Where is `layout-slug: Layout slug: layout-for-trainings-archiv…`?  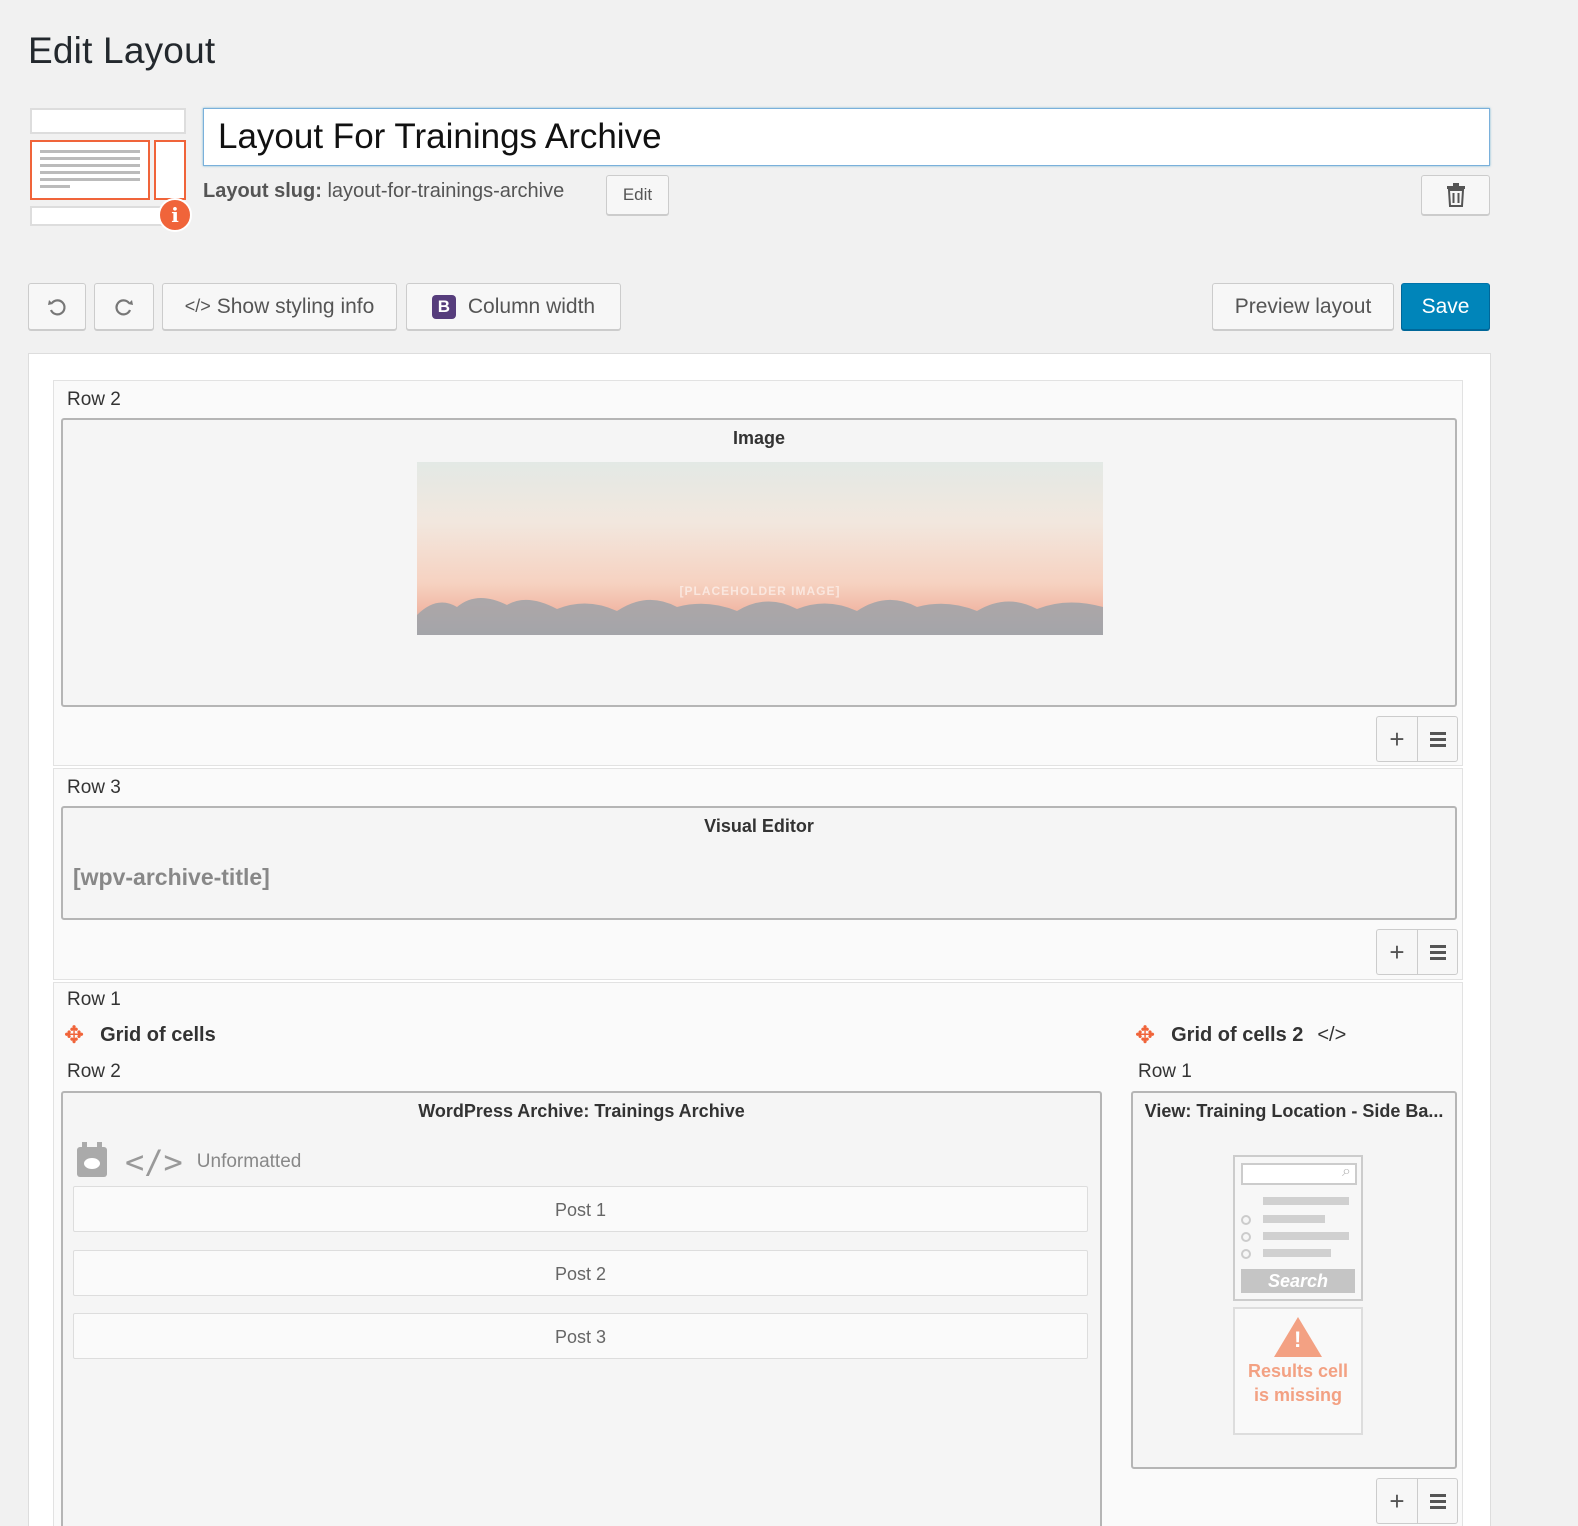
layout-slug: Layout slug: layout-for-trainings-archiv… is located at coordinates (383, 191).